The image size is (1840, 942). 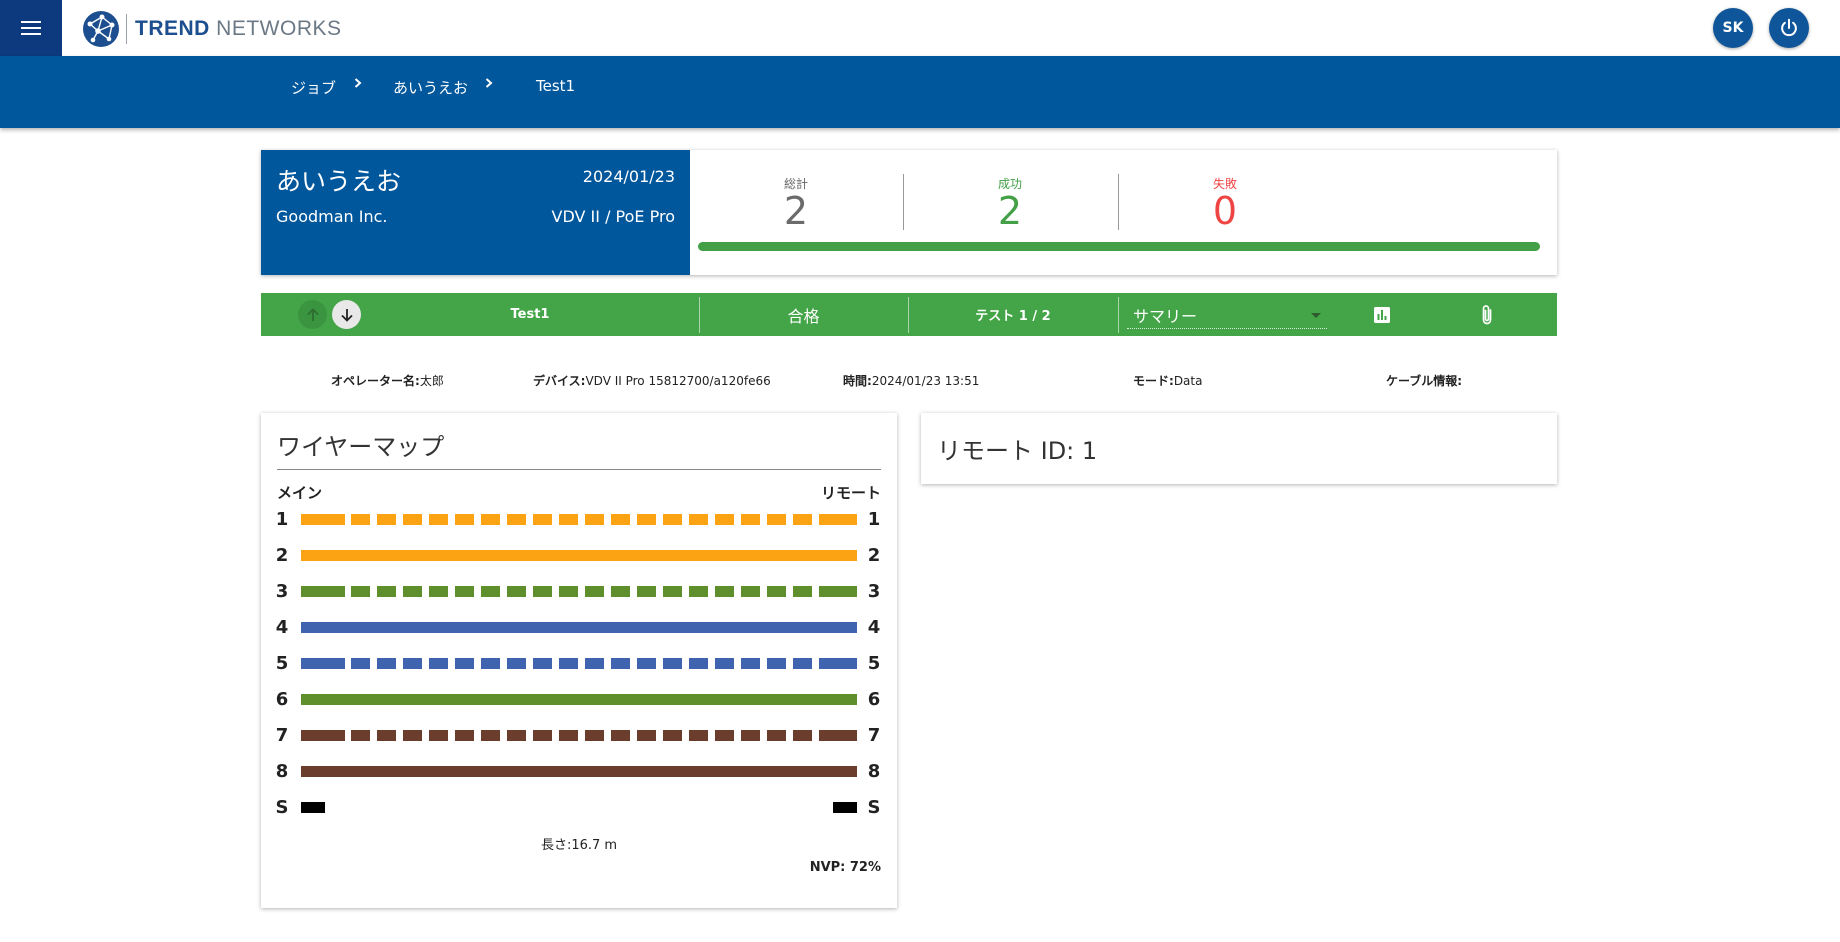 I want to click on cable-length: 長さ:16.7 m, so click(x=579, y=845).